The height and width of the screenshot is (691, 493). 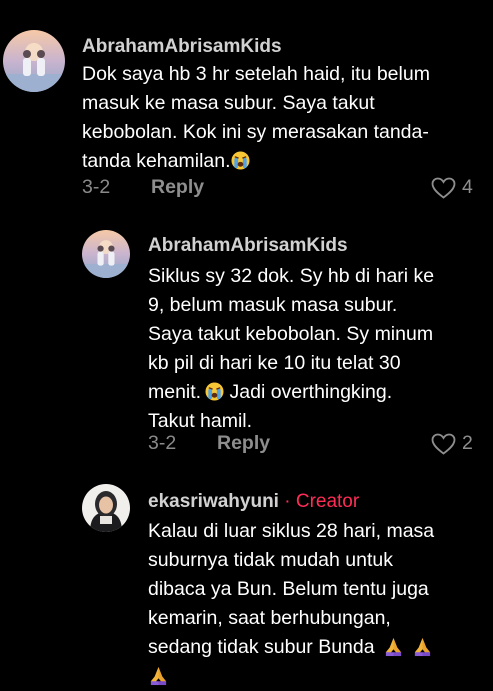 I want to click on comment-text-line: dibaca ya Bun. Belum tentu juga, so click(x=288, y=589).